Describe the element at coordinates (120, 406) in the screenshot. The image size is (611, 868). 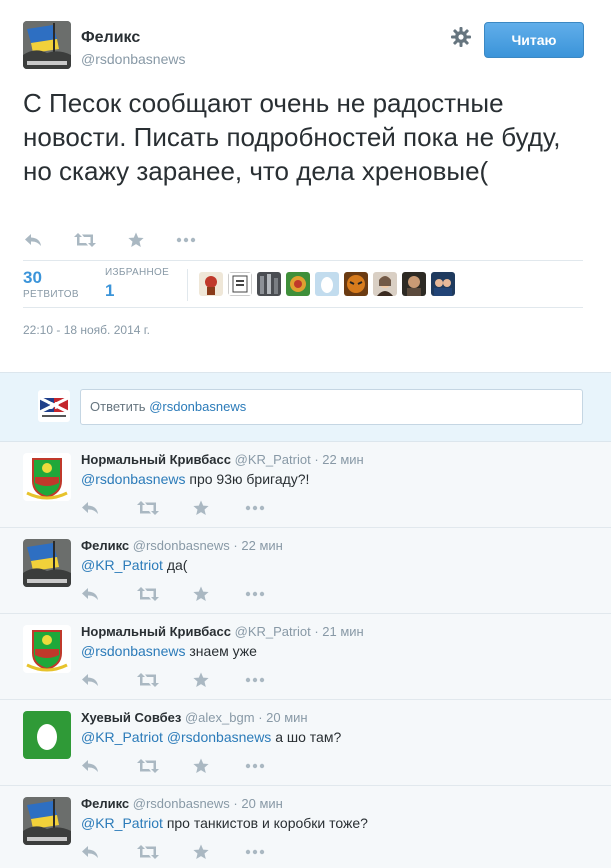
I see `reply-input-prefix: Ответить` at that location.